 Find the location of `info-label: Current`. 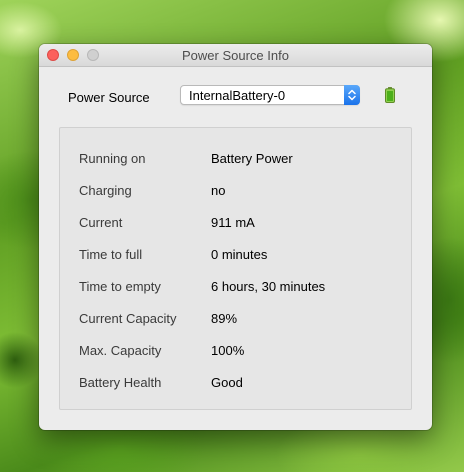

info-label: Current is located at coordinates (101, 222).